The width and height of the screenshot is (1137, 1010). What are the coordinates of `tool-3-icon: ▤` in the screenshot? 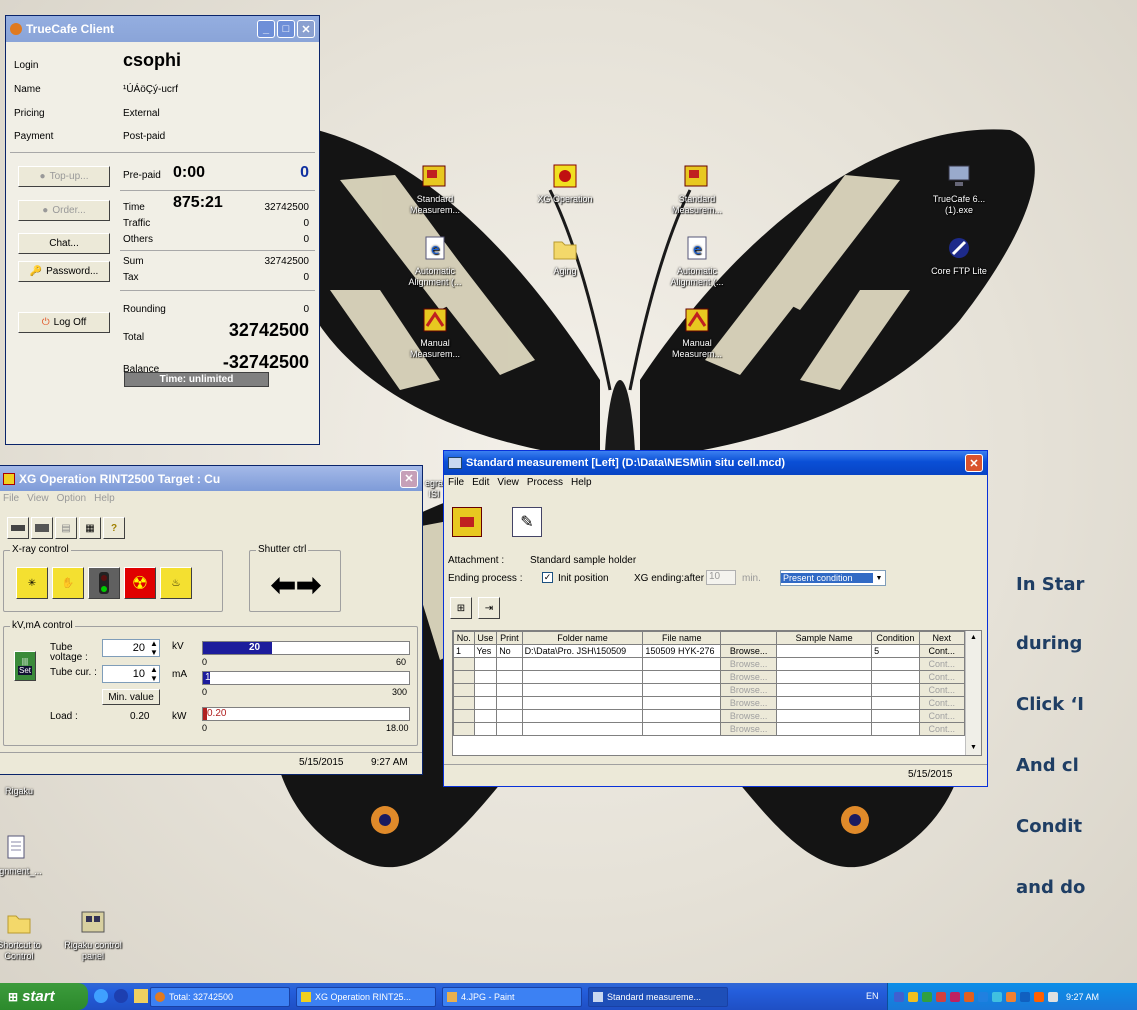 It's located at (66, 528).